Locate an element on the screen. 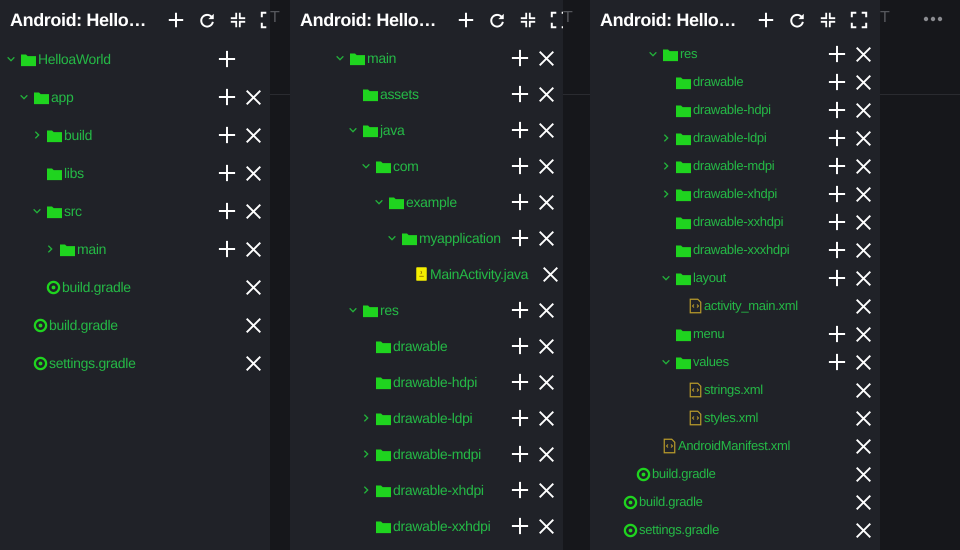 This screenshot has height=550, width=960. tree-item-label: assets is located at coordinates (399, 94).